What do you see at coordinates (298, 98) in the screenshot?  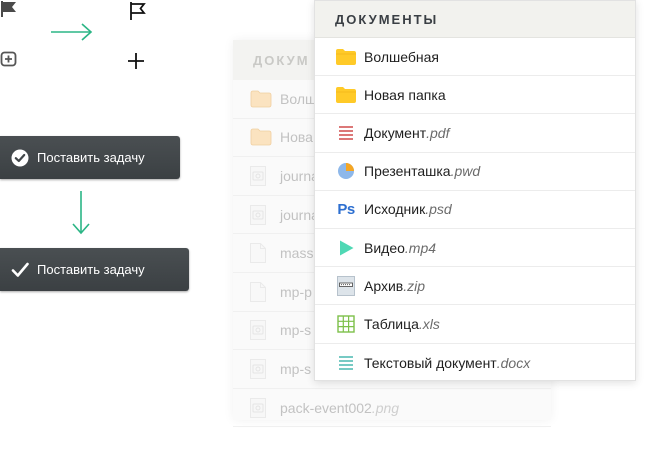 I see `document-name: Волш` at bounding box center [298, 98].